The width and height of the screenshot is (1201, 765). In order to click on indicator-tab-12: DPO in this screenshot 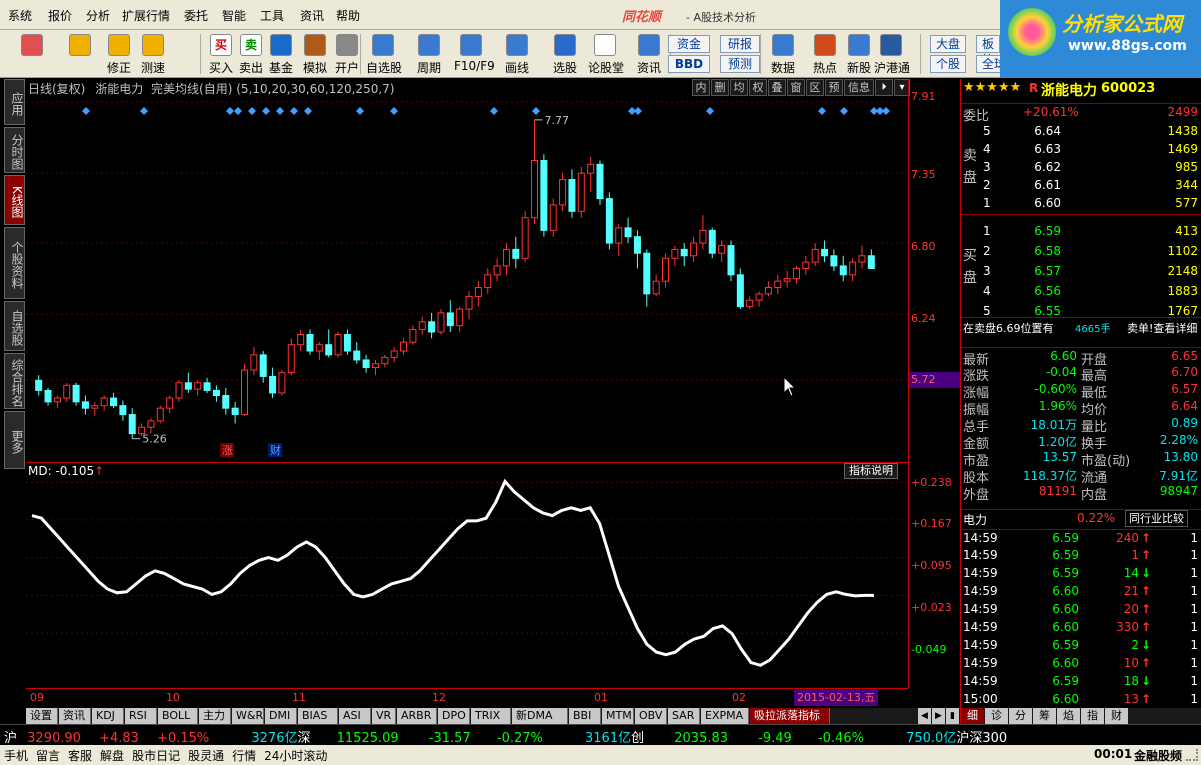, I will do `click(454, 716)`.